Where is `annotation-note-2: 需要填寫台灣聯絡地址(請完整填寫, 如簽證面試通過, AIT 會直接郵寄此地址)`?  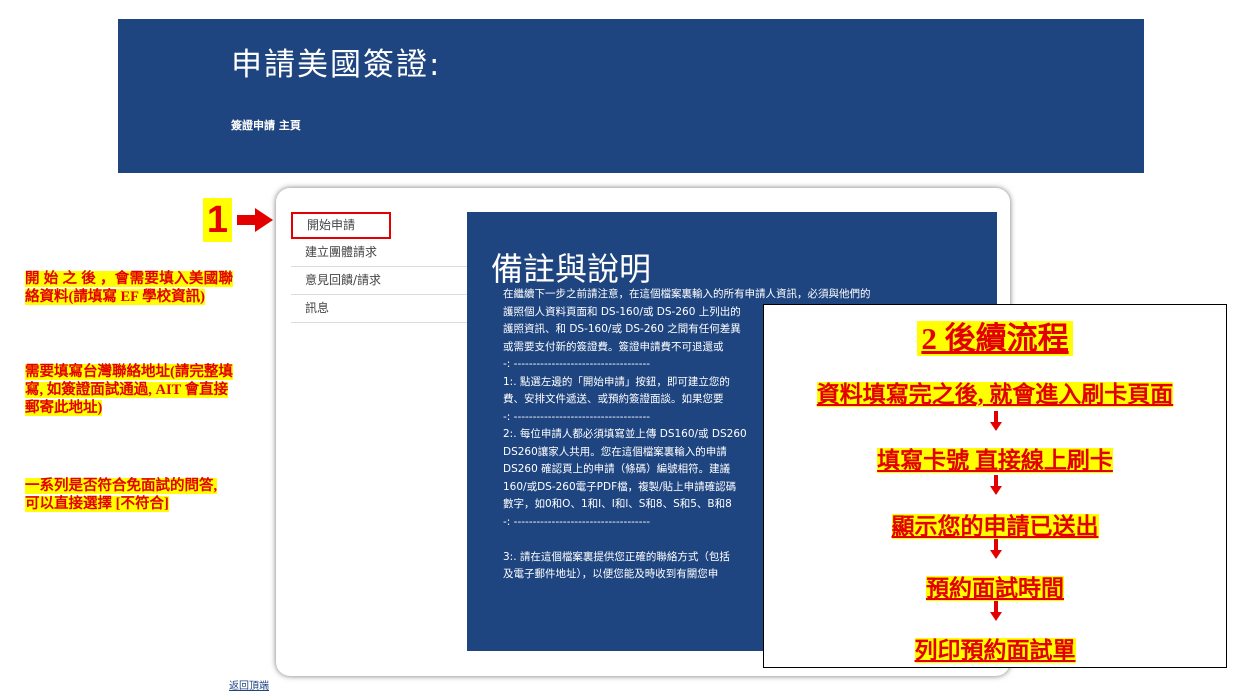 annotation-note-2: 需要填寫台灣聯絡地址(請完整填寫, 如簽證面試通過, AIT 會直接郵寄此地址) is located at coordinates (129, 390).